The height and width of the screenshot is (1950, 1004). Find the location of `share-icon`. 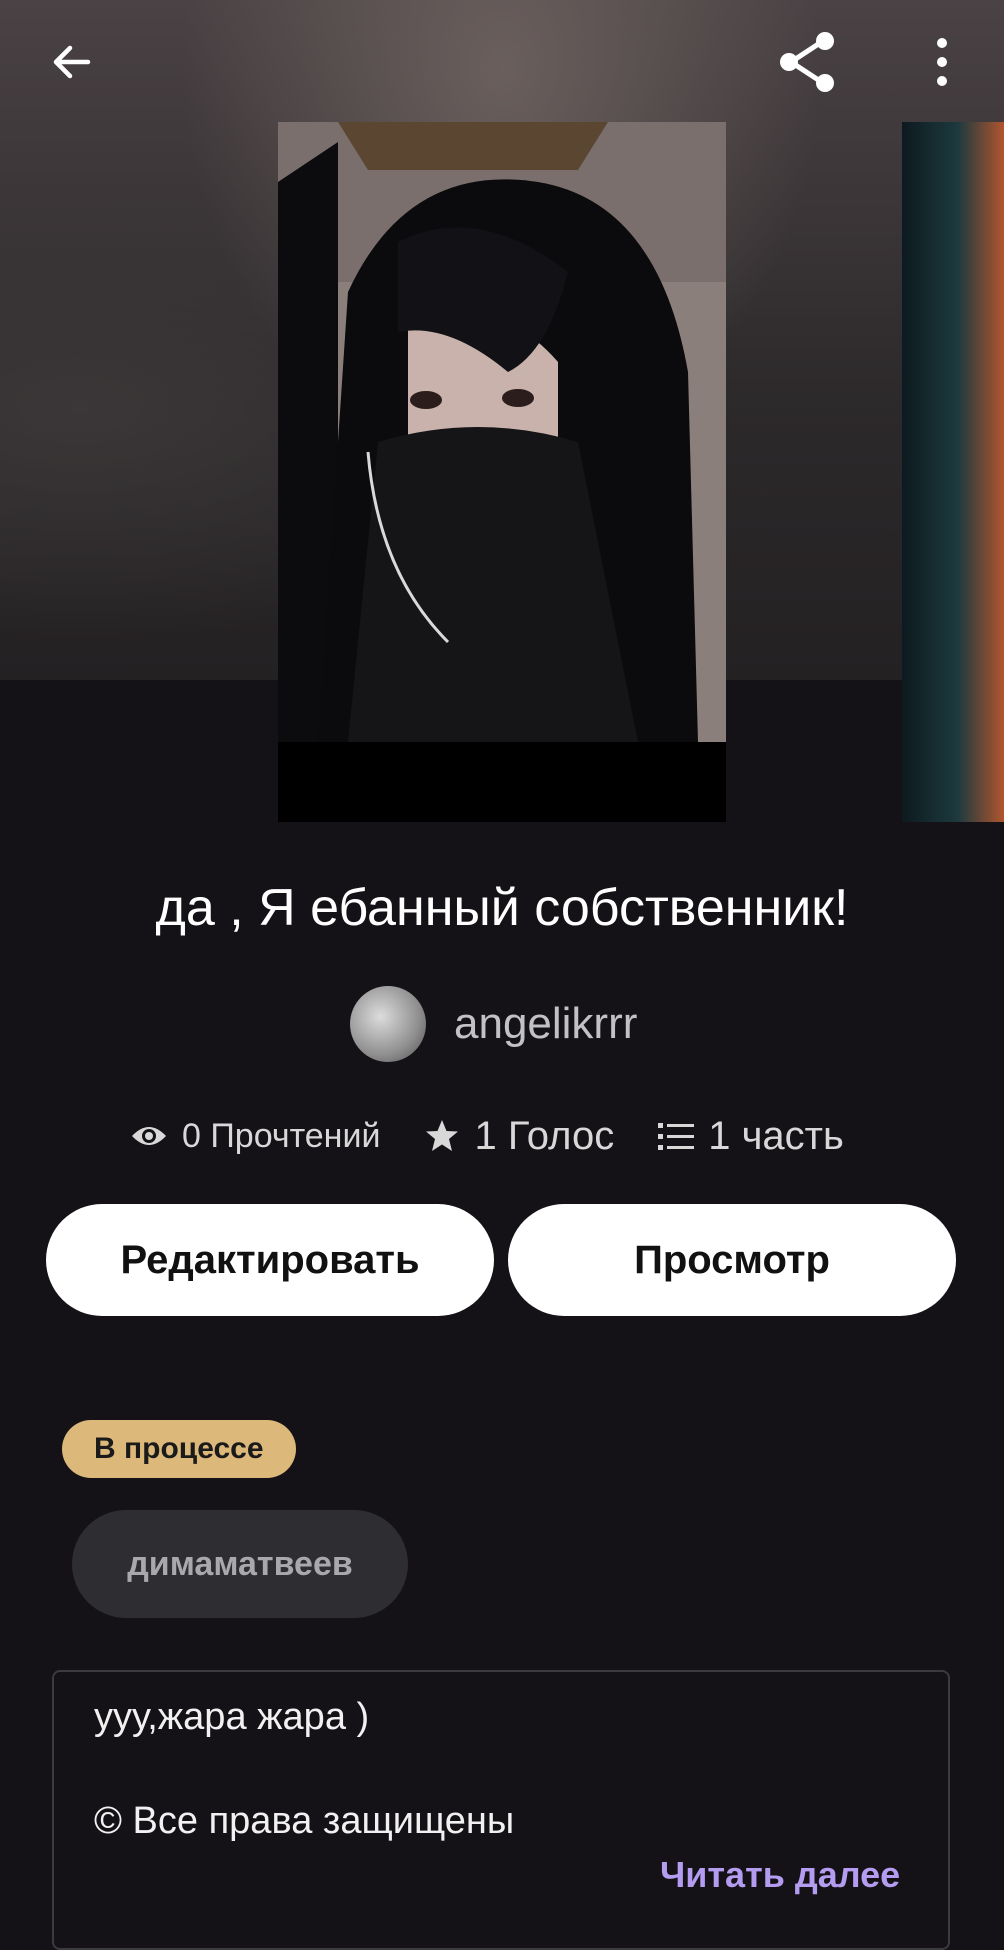

share-icon is located at coordinates (807, 62).